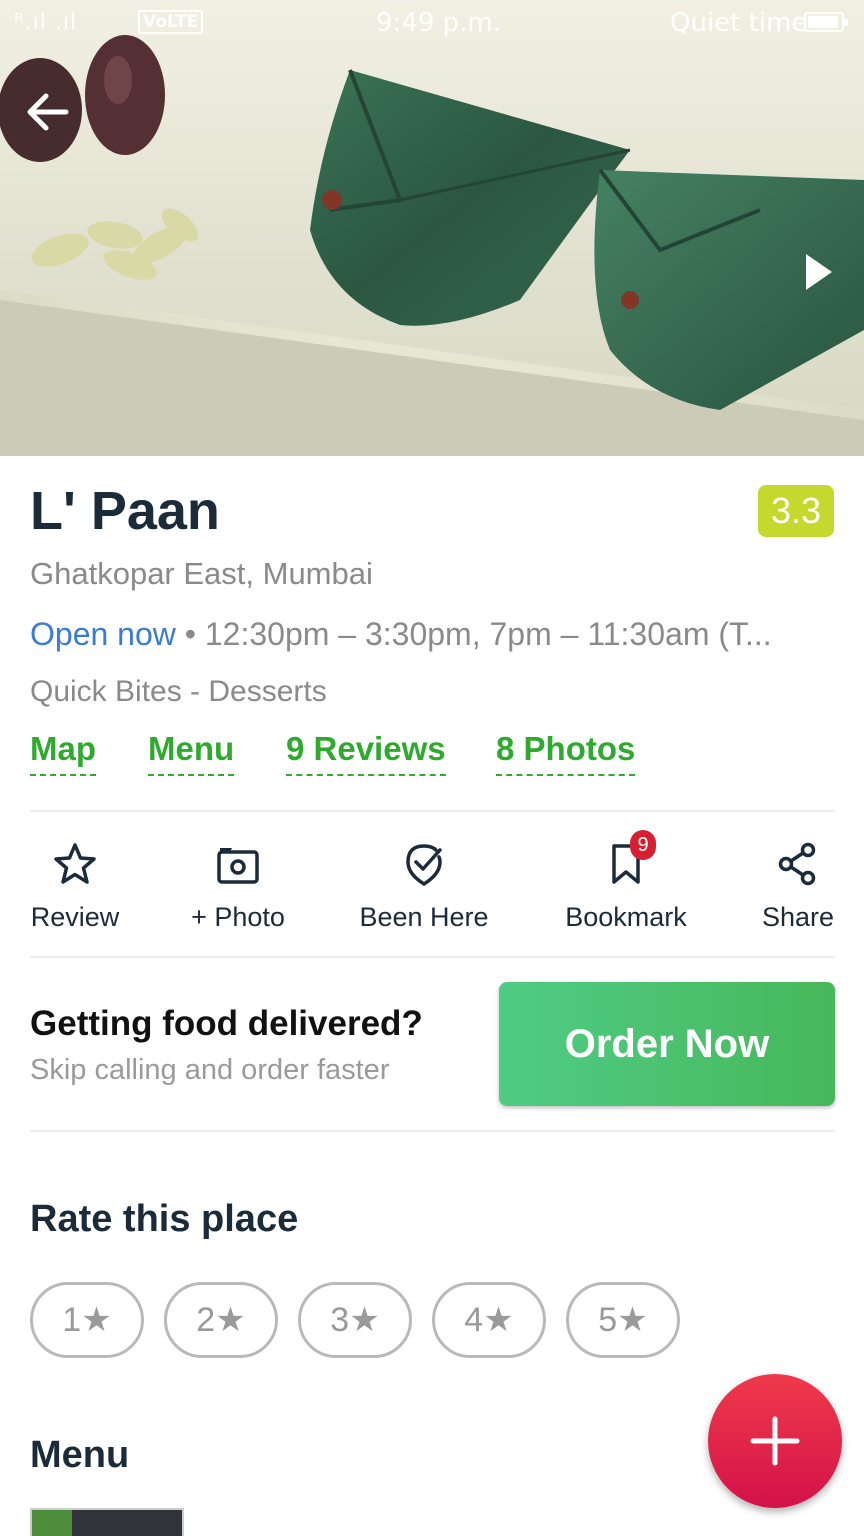 The height and width of the screenshot is (1536, 864). I want to click on add-fab-button, so click(775, 1441).